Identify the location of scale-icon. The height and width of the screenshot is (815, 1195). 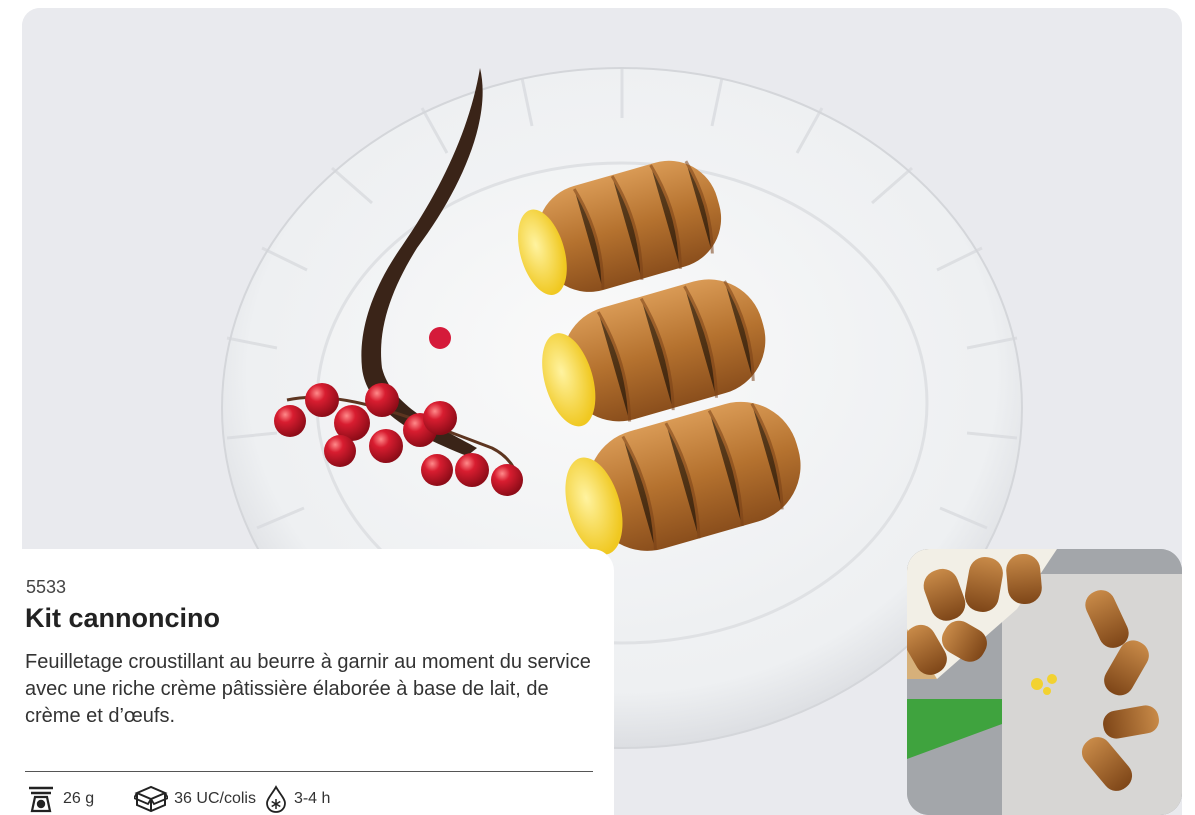
(41, 799).